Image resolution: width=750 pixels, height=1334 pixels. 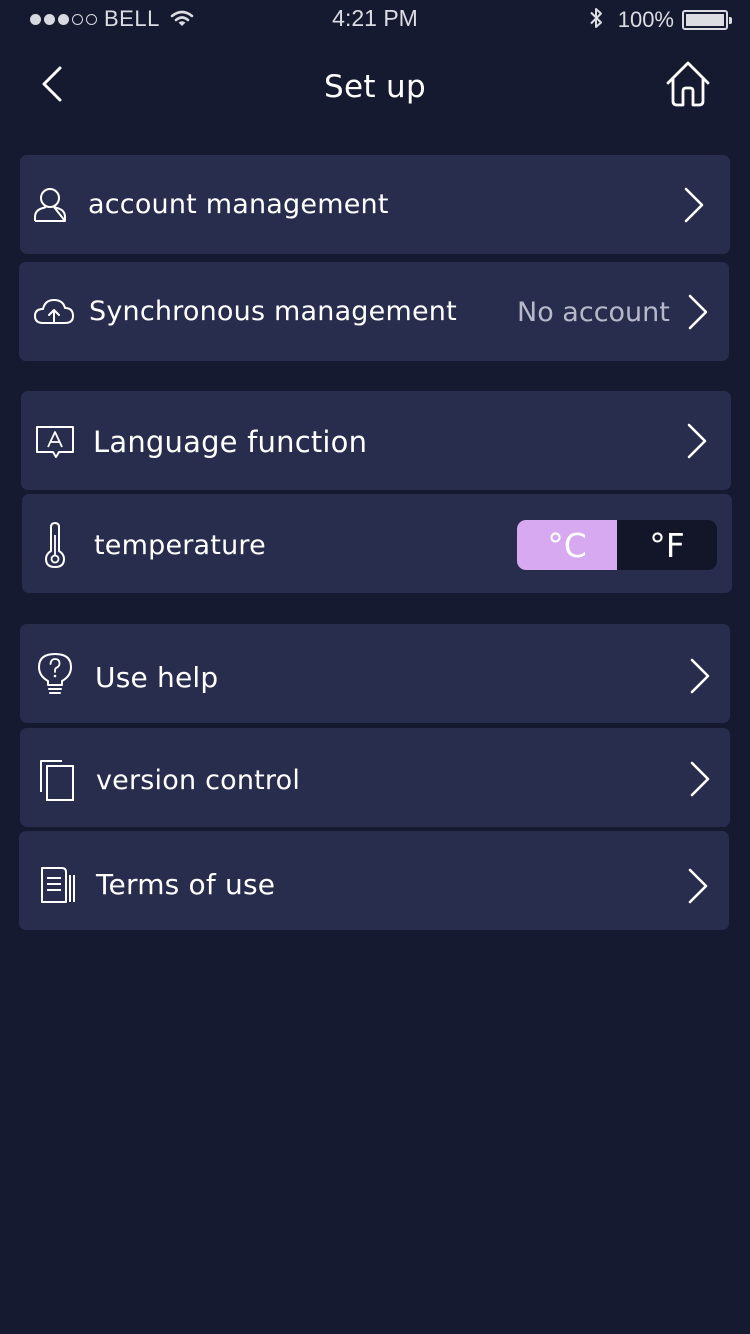 What do you see at coordinates (55, 674) in the screenshot?
I see `help-bulb-icon` at bounding box center [55, 674].